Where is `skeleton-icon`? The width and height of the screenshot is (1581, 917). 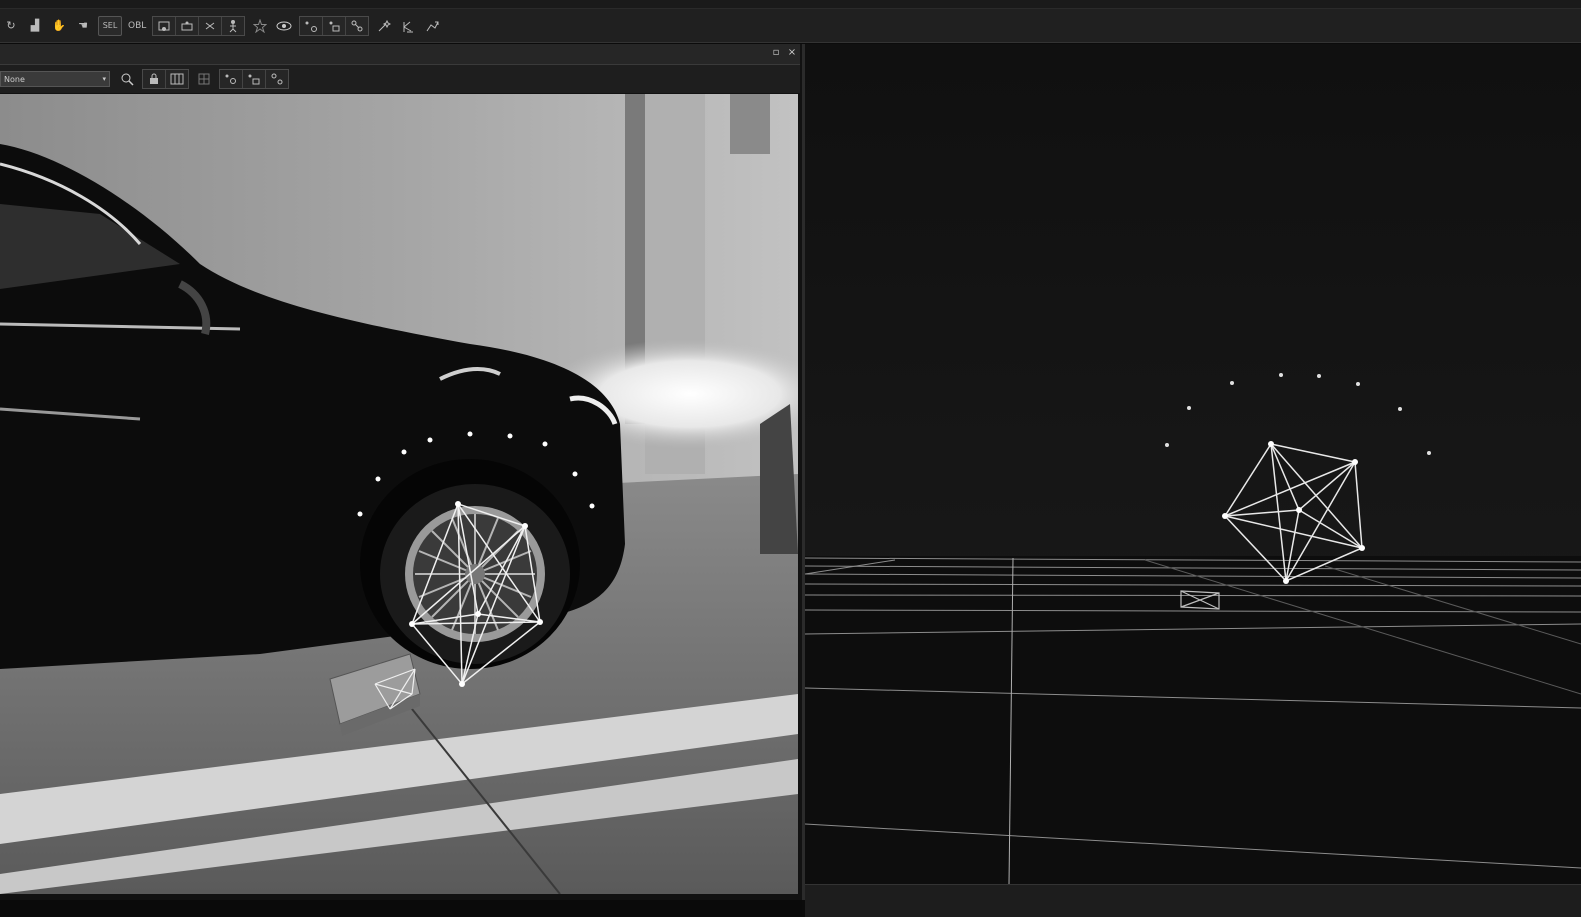 skeleton-icon is located at coordinates (233, 26).